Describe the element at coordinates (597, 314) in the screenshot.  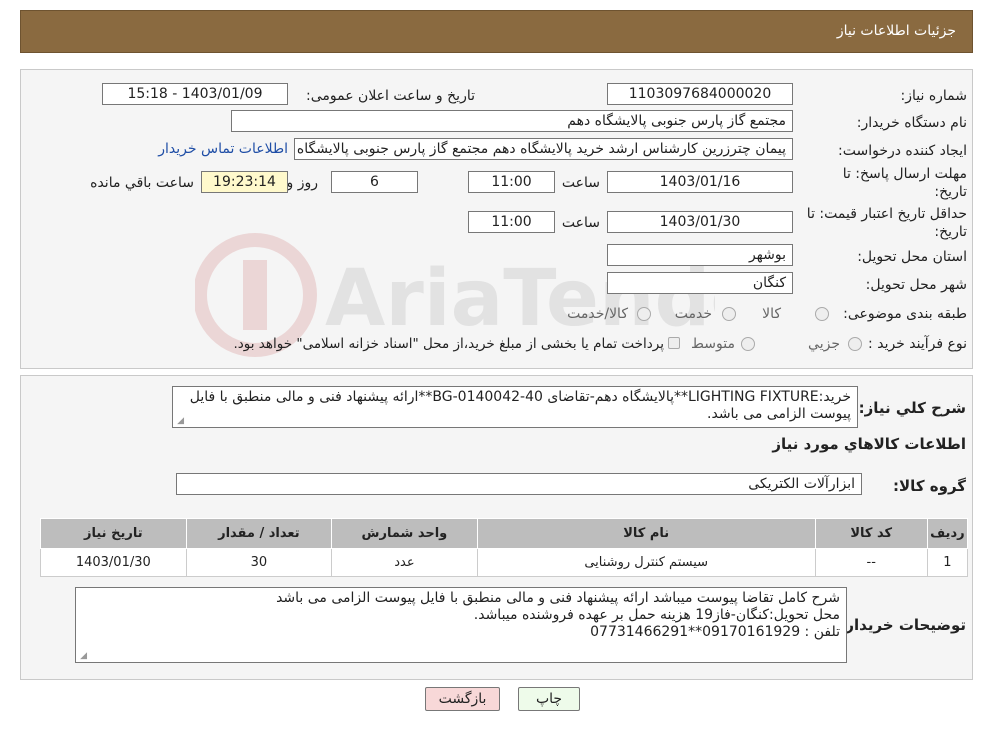
I see `category-goods-service-label: کالا/خدمت` at that location.